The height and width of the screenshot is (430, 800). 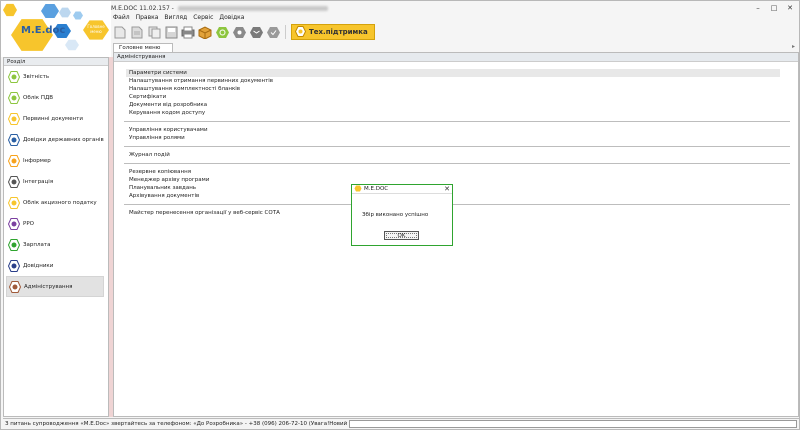 What do you see at coordinates (60, 202) in the screenshot?
I see `sidebar-item-label: Облік акцизного податку` at bounding box center [60, 202].